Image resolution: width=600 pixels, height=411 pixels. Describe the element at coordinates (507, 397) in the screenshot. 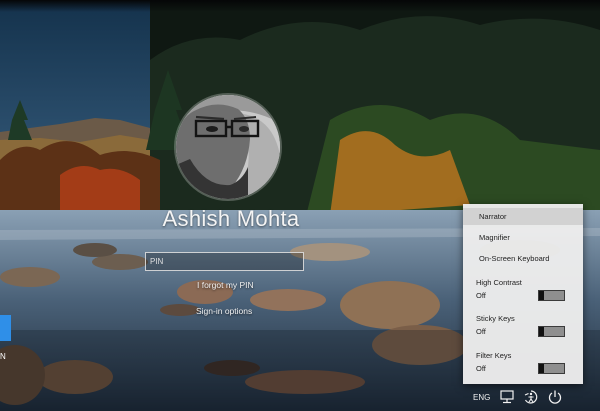

I see `network-icon` at that location.